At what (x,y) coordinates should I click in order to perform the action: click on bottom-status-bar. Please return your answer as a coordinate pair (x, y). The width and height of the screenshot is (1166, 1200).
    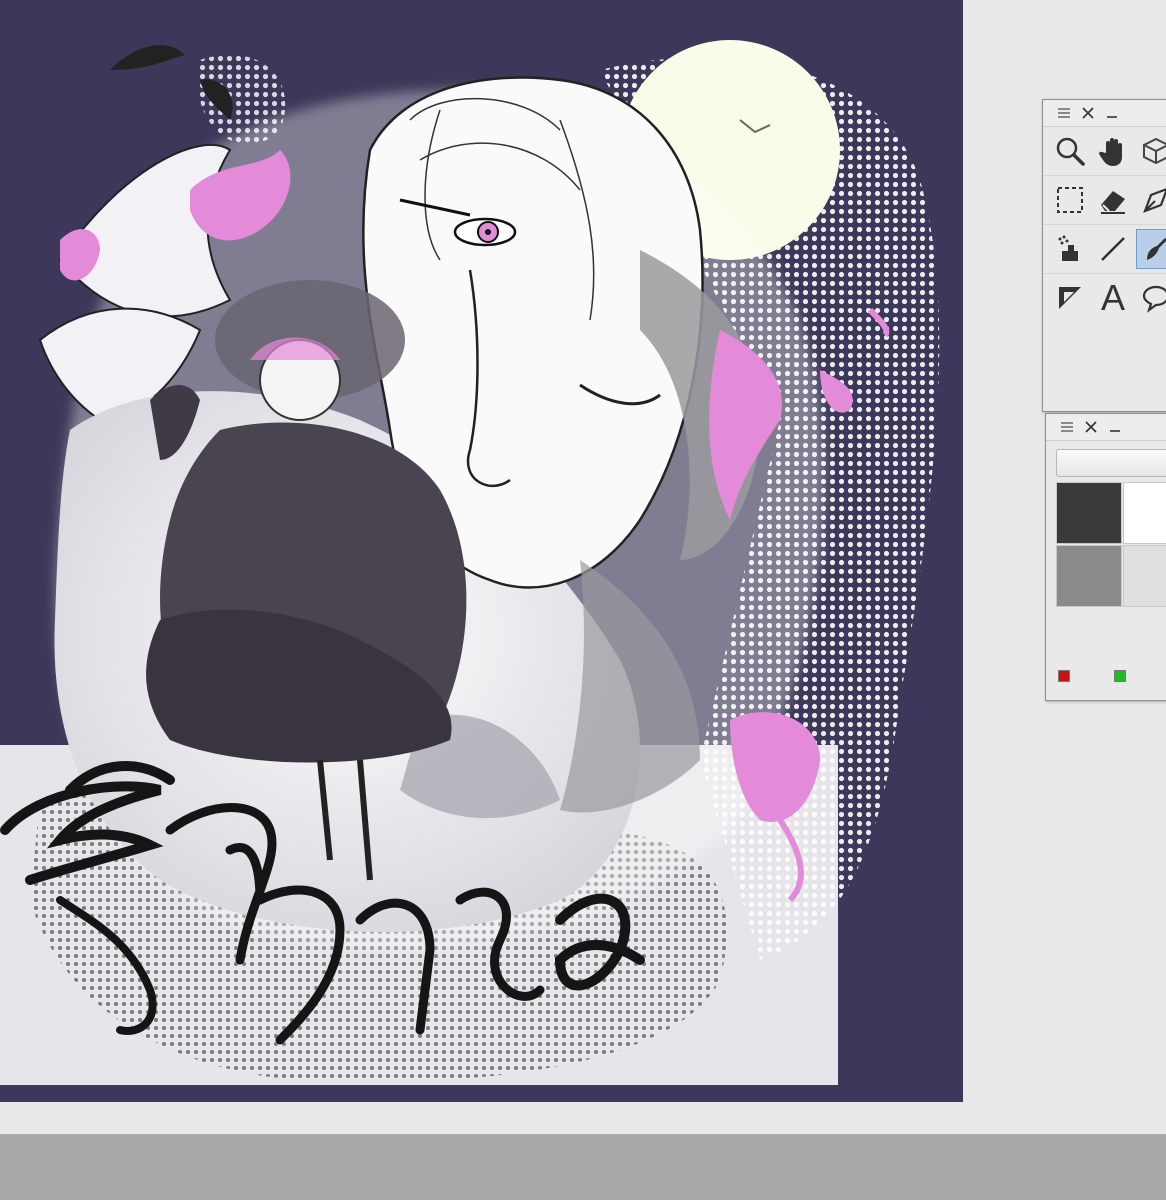
    Looking at the image, I should click on (583, 1167).